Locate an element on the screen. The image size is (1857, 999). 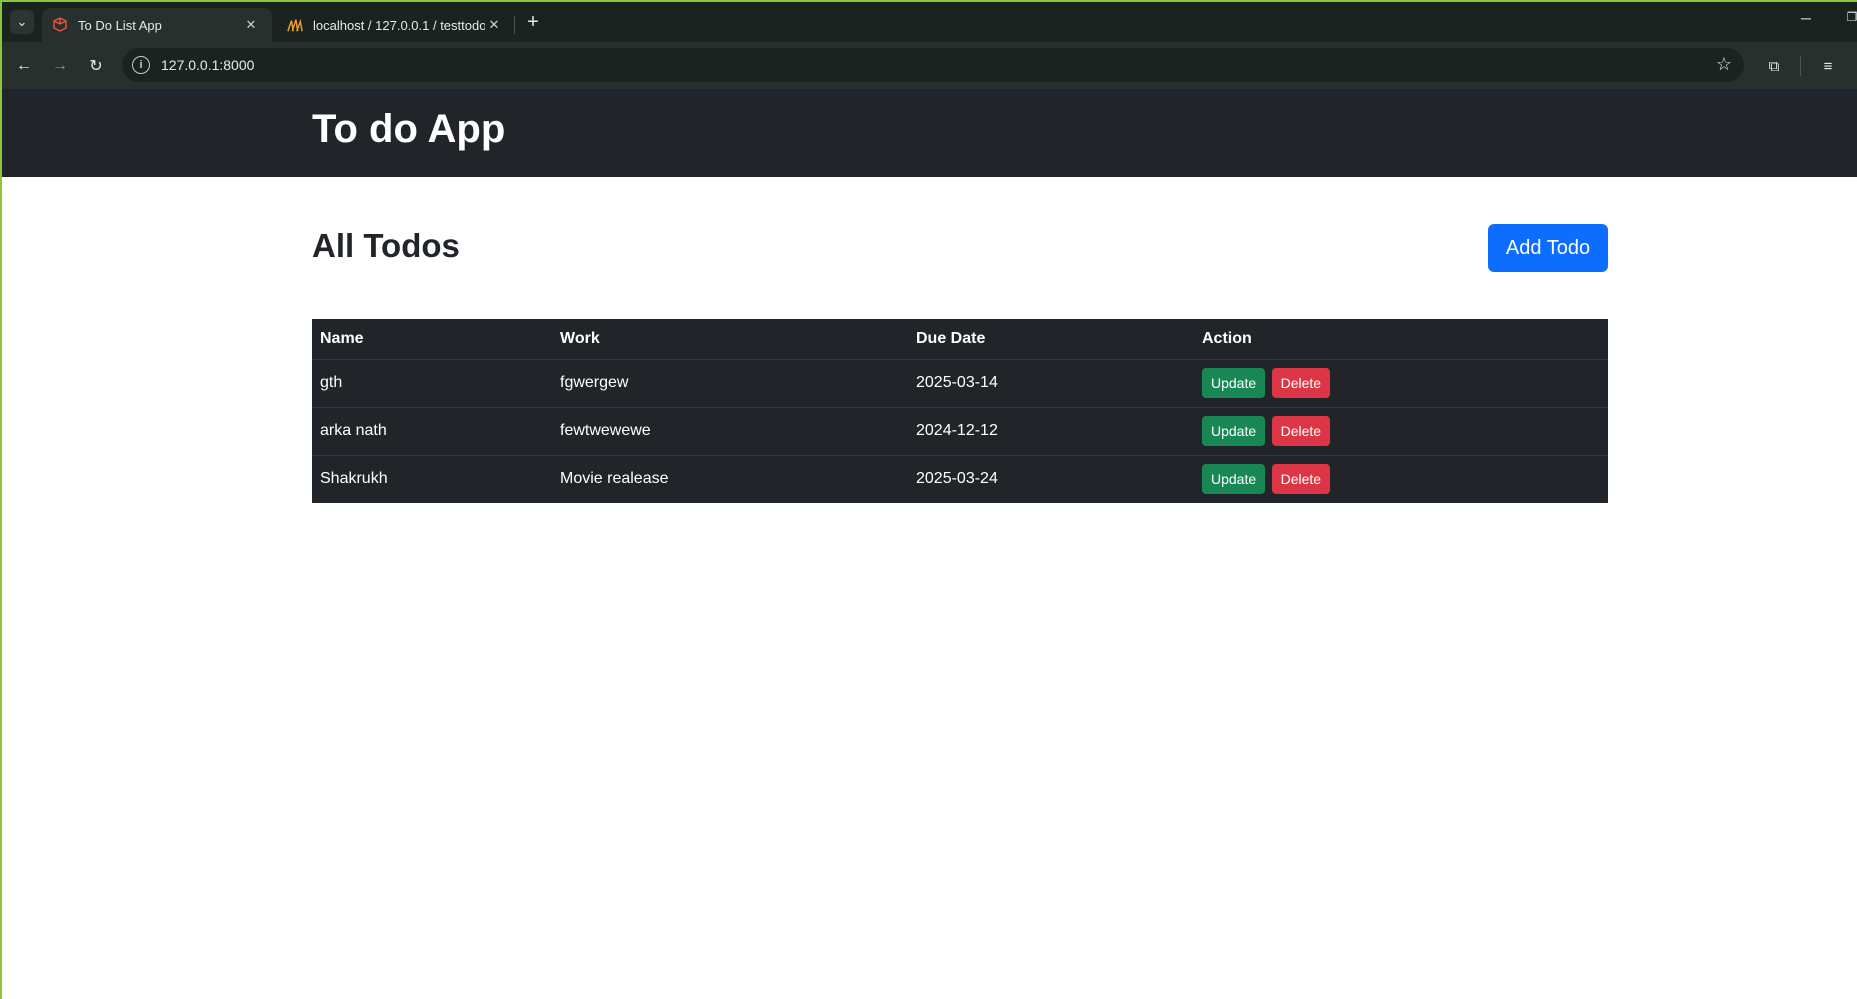
tab-phpmyadmin: localhost / 127.0.0.1 / testtodos ✕ is located at coordinates (396, 25).